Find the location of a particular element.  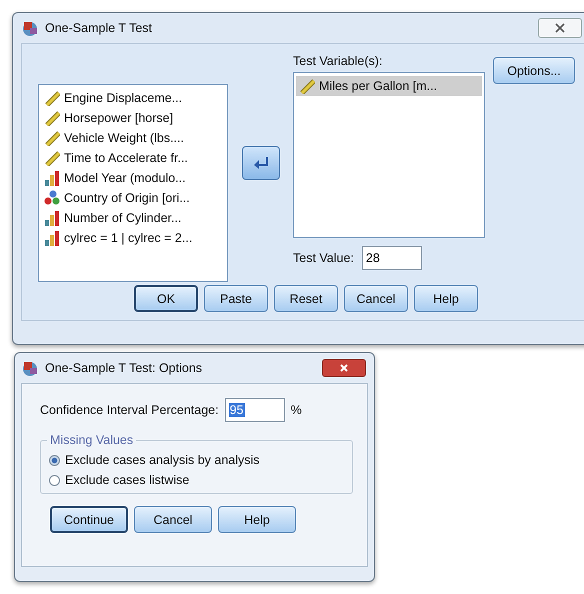

radio-option: Exclude cases analysis by analysis is located at coordinates (196, 460).